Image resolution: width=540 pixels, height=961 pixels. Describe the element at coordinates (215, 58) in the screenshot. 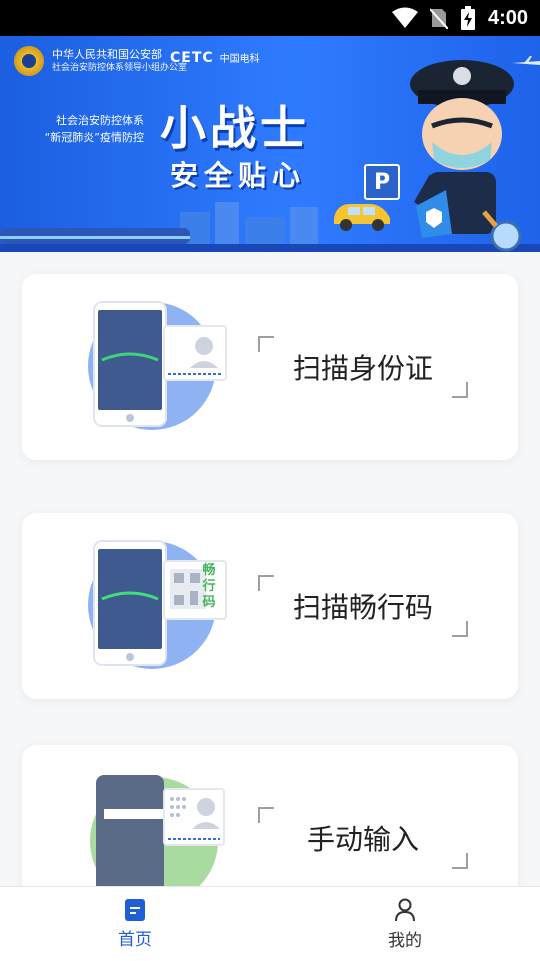

I see `cetc-brand: CETC 中国电科` at that location.